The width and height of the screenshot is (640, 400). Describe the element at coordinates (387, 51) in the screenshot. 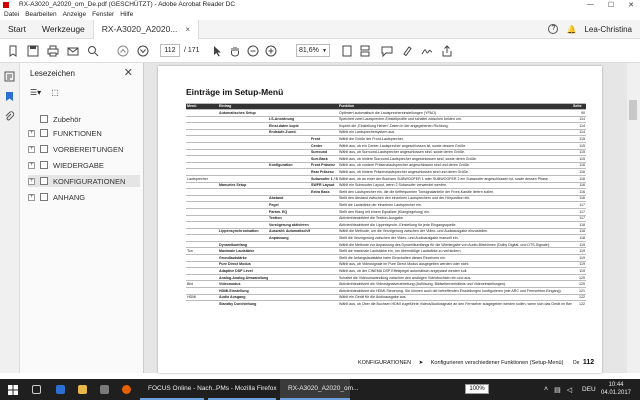

I see `comment-icon` at that location.